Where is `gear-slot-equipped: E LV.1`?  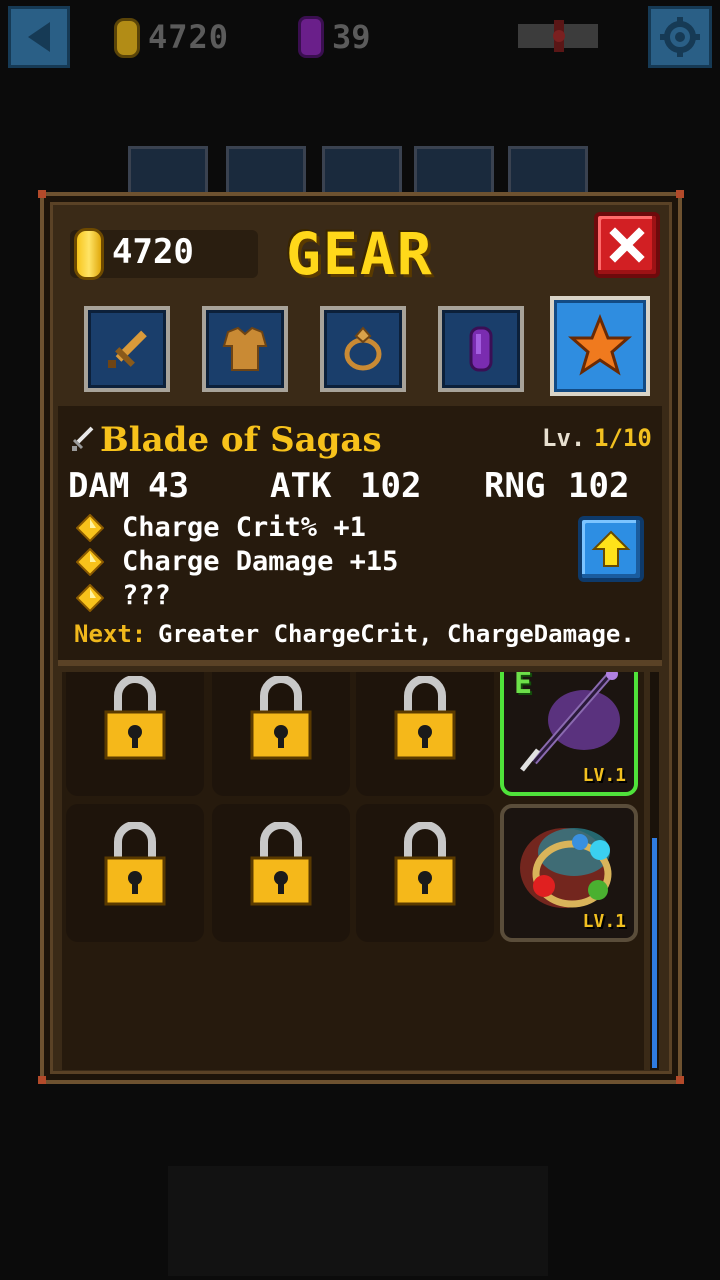 gear-slot-equipped: E LV.1 is located at coordinates (569, 734).